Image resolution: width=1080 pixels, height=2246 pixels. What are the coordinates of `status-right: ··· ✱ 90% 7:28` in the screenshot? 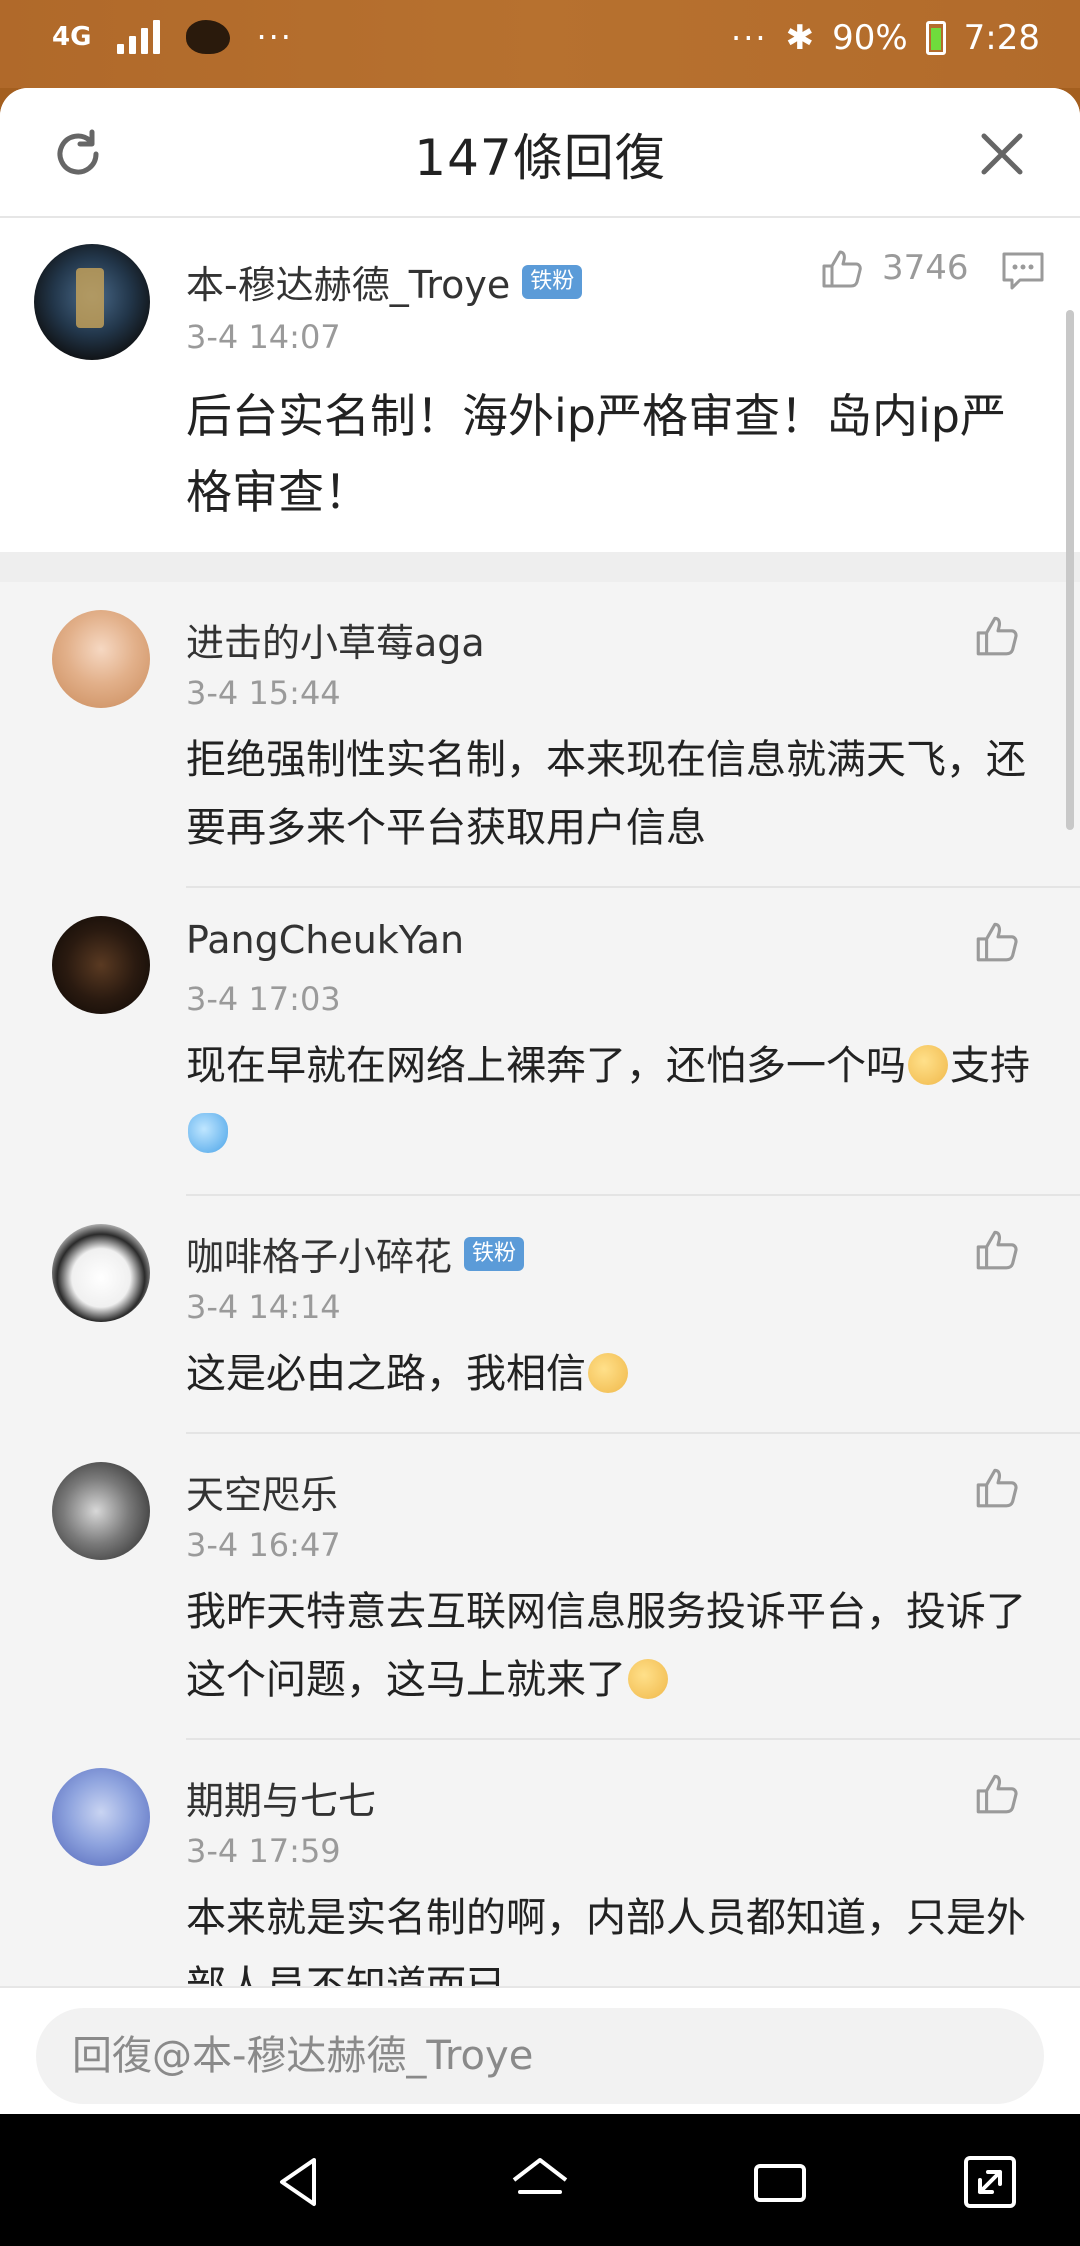 It's located at (885, 38).